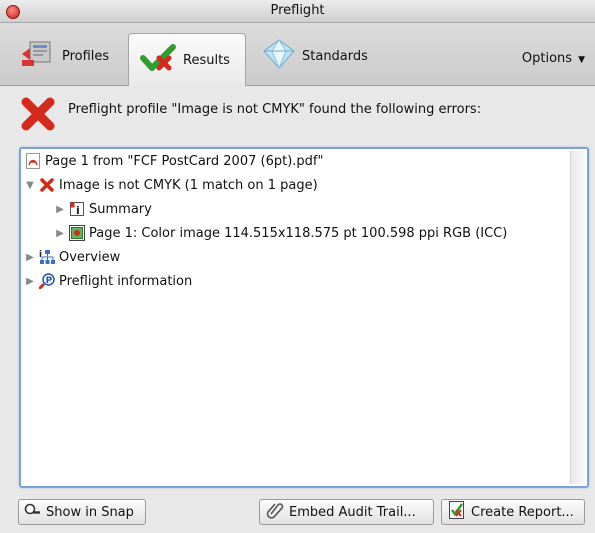 This screenshot has width=595, height=533. I want to click on tab-results-label: Results, so click(206, 60).